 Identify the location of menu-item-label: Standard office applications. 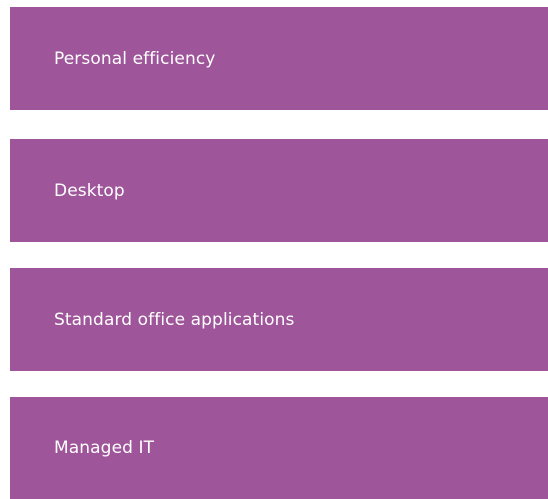
(174, 319).